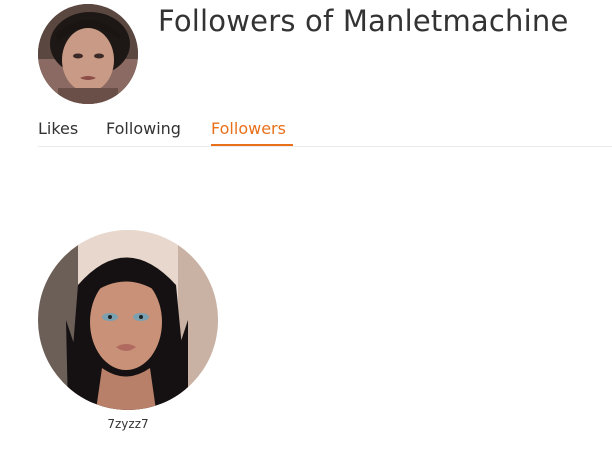  What do you see at coordinates (248, 128) in the screenshot?
I see `tab-followers: Followers` at bounding box center [248, 128].